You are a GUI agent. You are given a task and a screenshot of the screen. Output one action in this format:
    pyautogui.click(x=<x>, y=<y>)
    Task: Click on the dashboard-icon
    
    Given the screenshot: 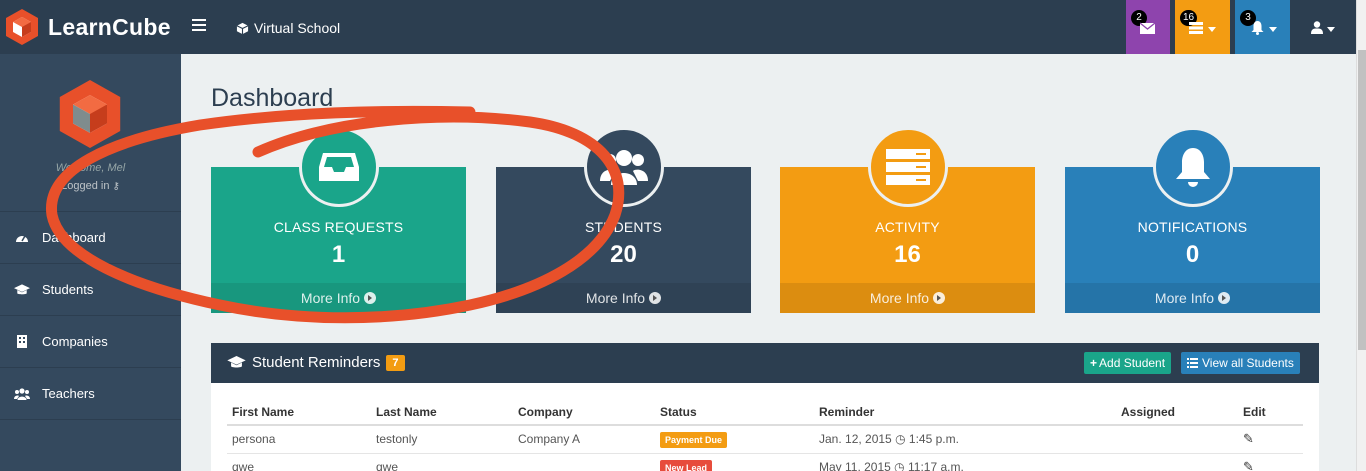 What is the action you would take?
    pyautogui.click(x=22, y=237)
    